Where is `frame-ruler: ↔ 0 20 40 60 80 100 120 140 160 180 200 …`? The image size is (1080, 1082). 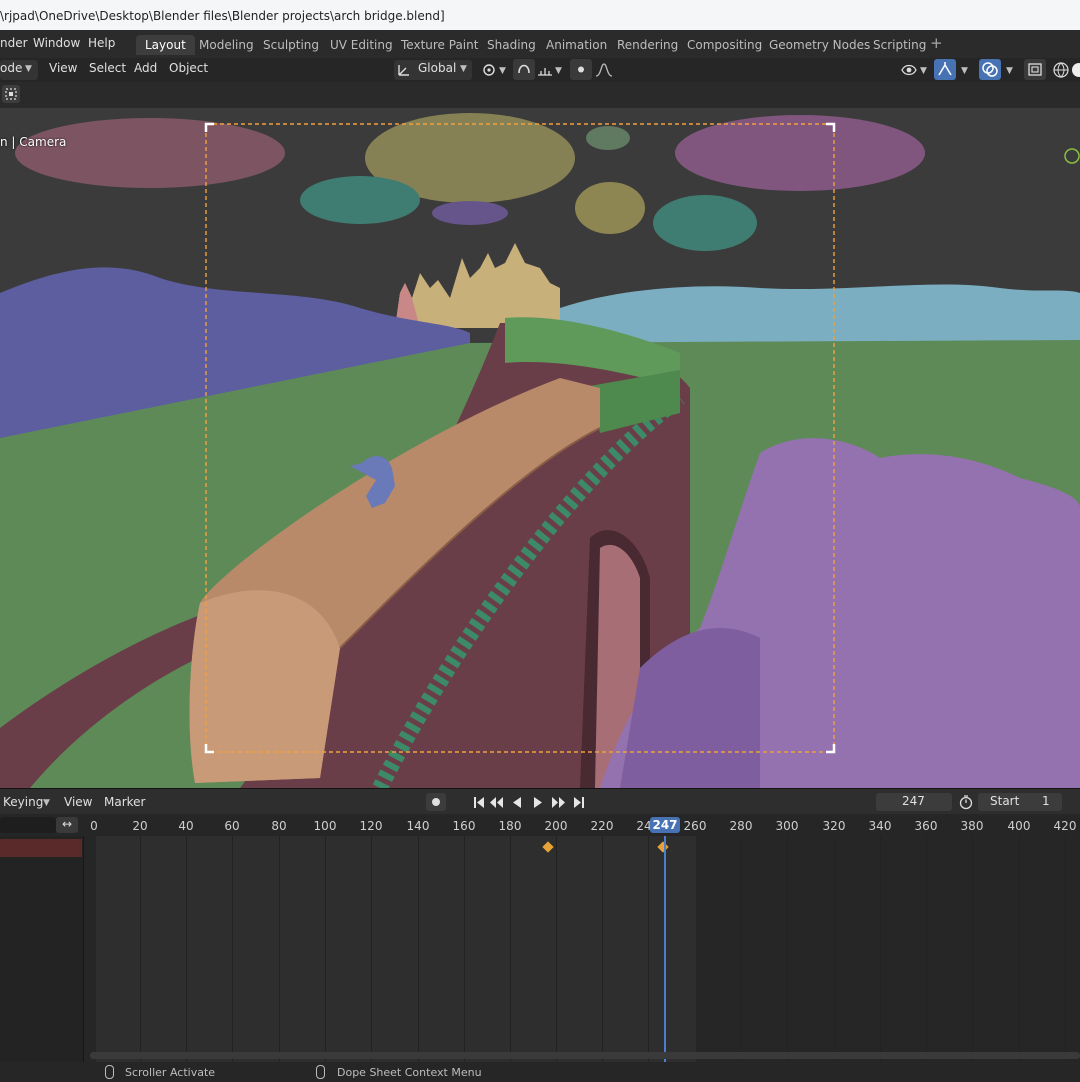 frame-ruler: ↔ 0 20 40 60 80 100 120 140 160 180 200 … is located at coordinates (540, 825).